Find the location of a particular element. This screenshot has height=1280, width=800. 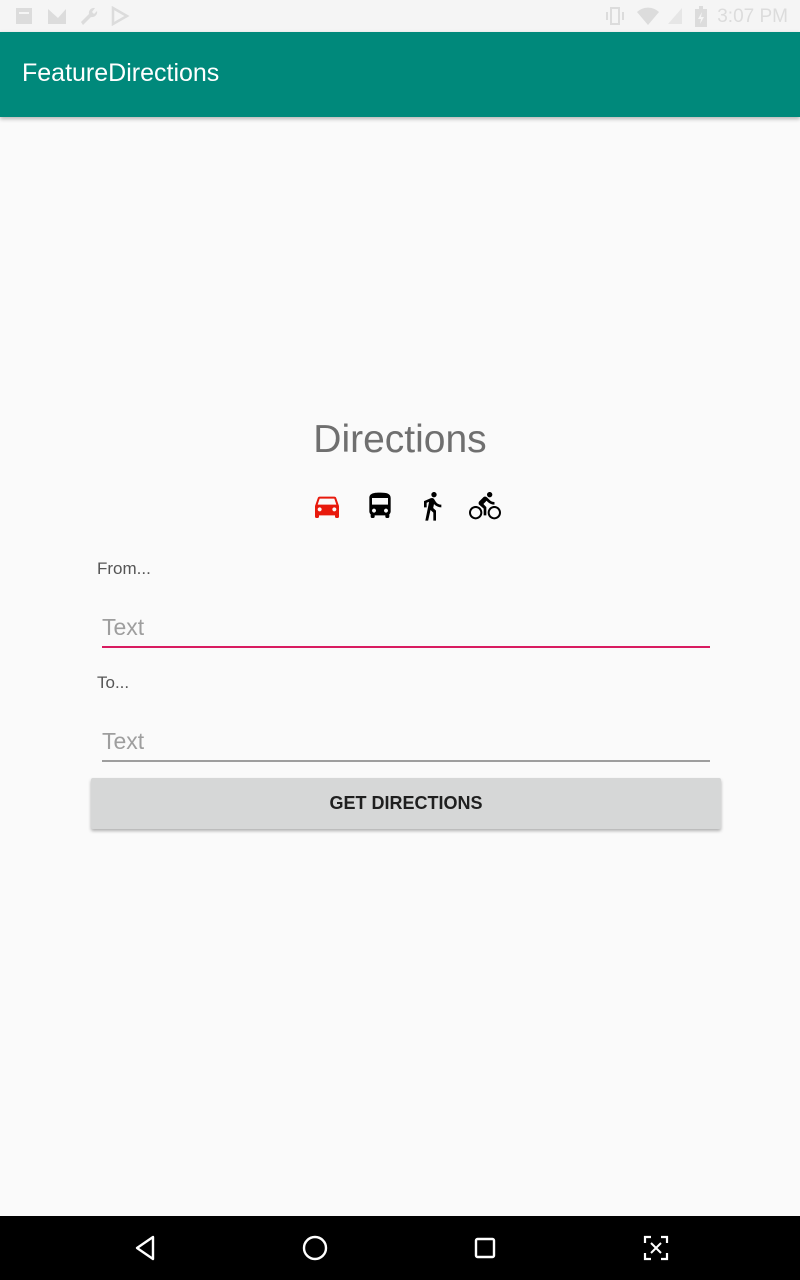

page-title: Directions is located at coordinates (400, 439).